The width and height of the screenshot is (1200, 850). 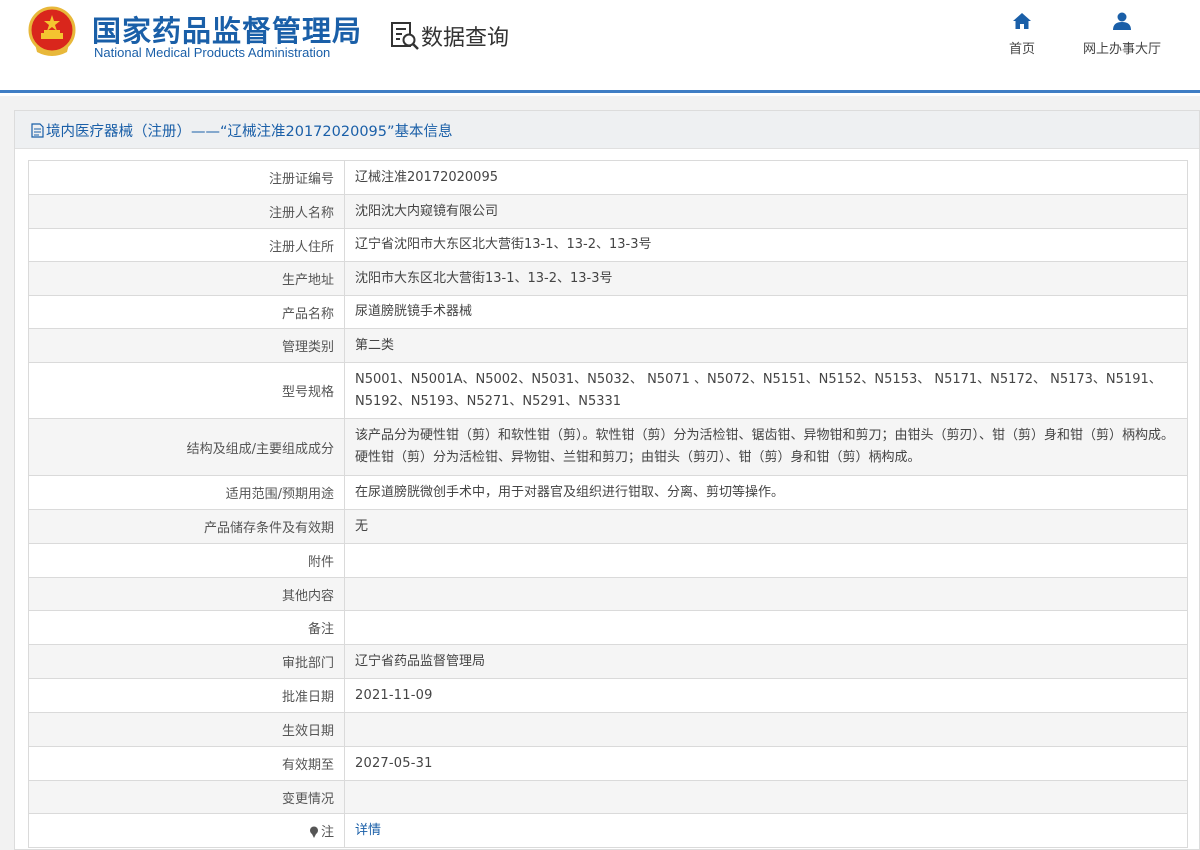 I want to click on table-row: 产品储存条件及有效期 无, so click(x=608, y=526).